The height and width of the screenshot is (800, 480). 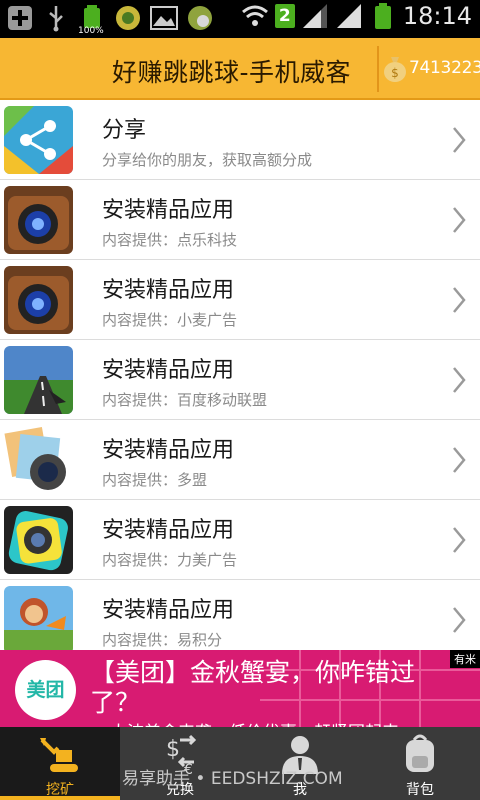 I want to click on battery-label: 100%, so click(x=91, y=31).